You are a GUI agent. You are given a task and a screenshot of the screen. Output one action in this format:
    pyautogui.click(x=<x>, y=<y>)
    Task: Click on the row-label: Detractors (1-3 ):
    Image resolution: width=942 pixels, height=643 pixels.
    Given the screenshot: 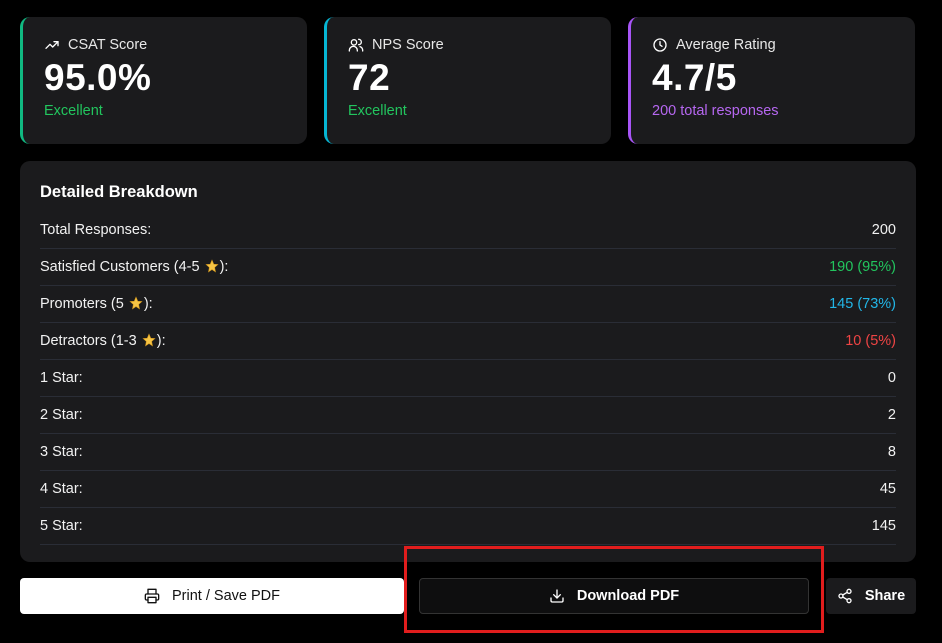 What is the action you would take?
    pyautogui.click(x=103, y=341)
    